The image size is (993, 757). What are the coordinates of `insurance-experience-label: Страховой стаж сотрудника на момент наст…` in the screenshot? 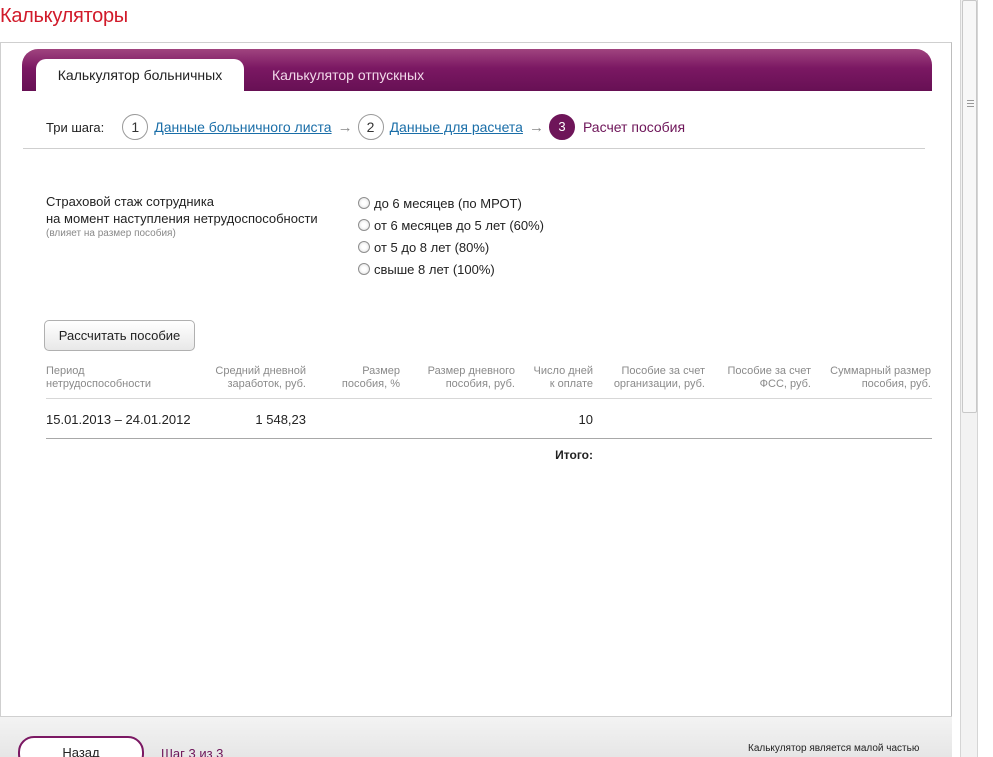 It's located at (182, 216).